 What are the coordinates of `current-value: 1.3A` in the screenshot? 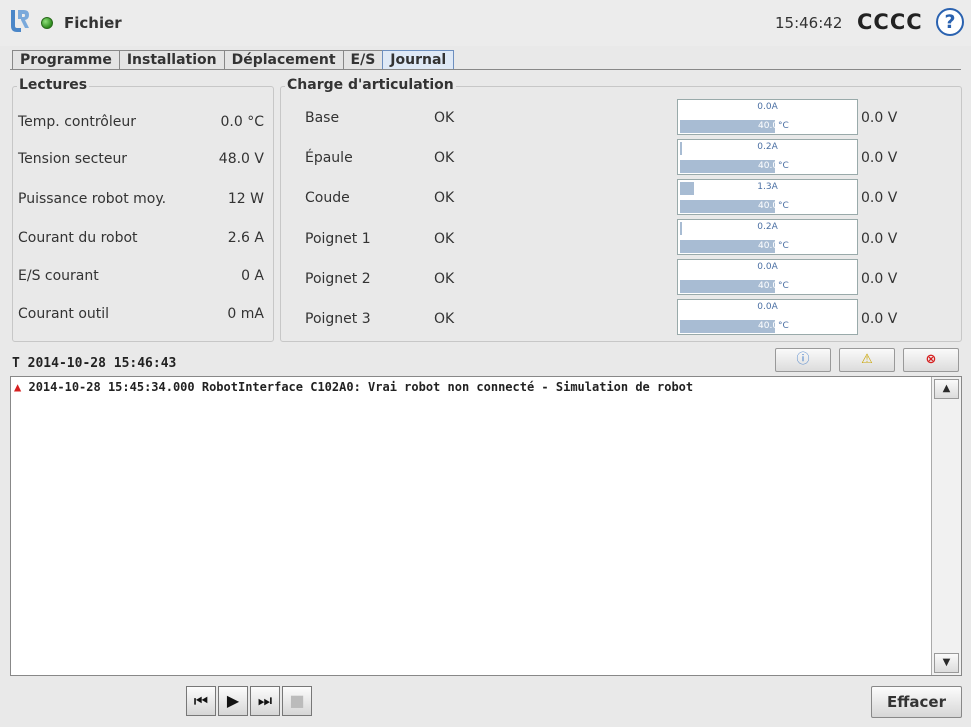 It's located at (767, 187).